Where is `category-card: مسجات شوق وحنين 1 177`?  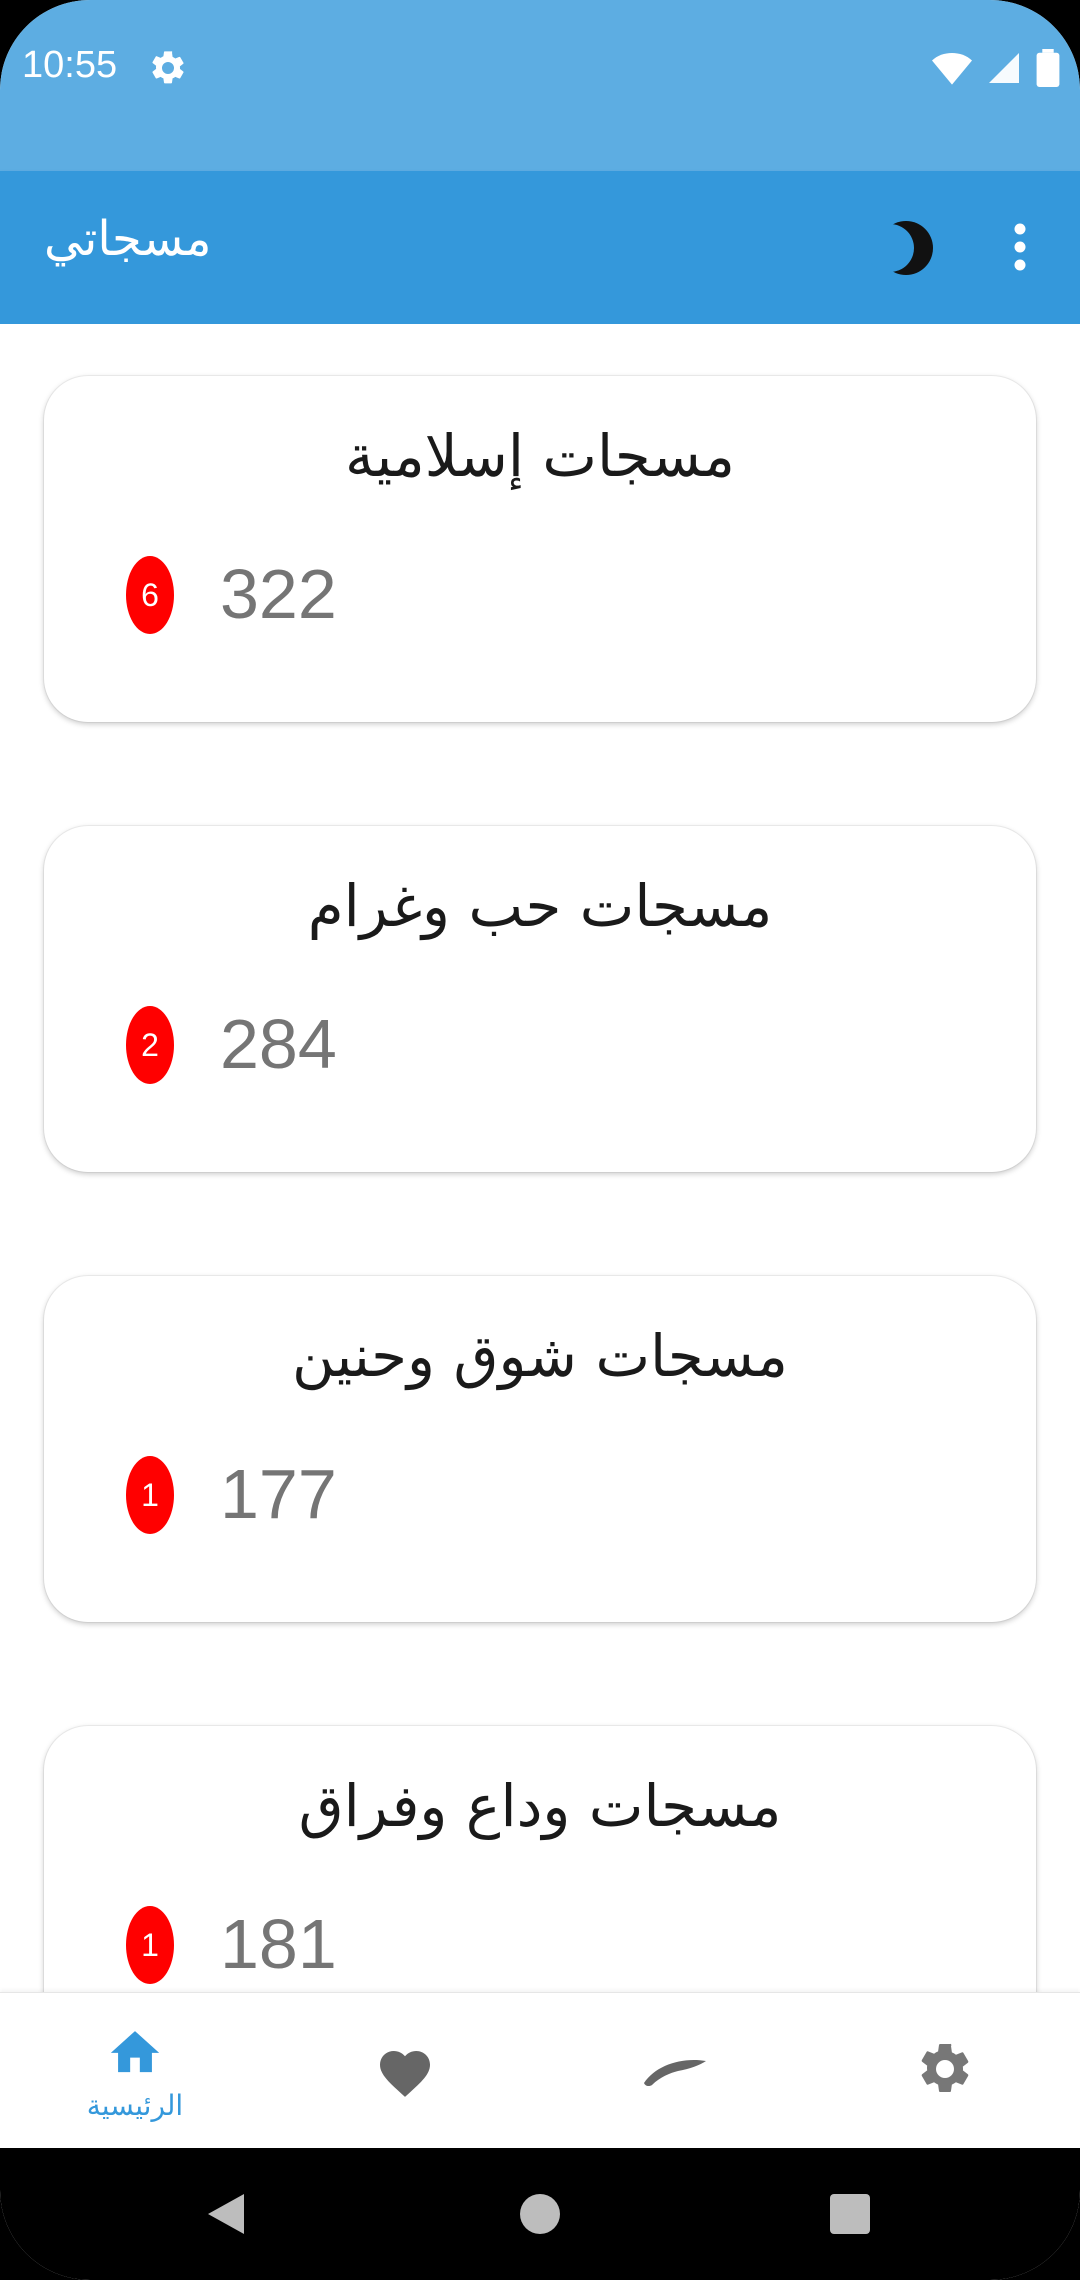 category-card: مسجات شوق وحنين 1 177 is located at coordinates (540, 1449).